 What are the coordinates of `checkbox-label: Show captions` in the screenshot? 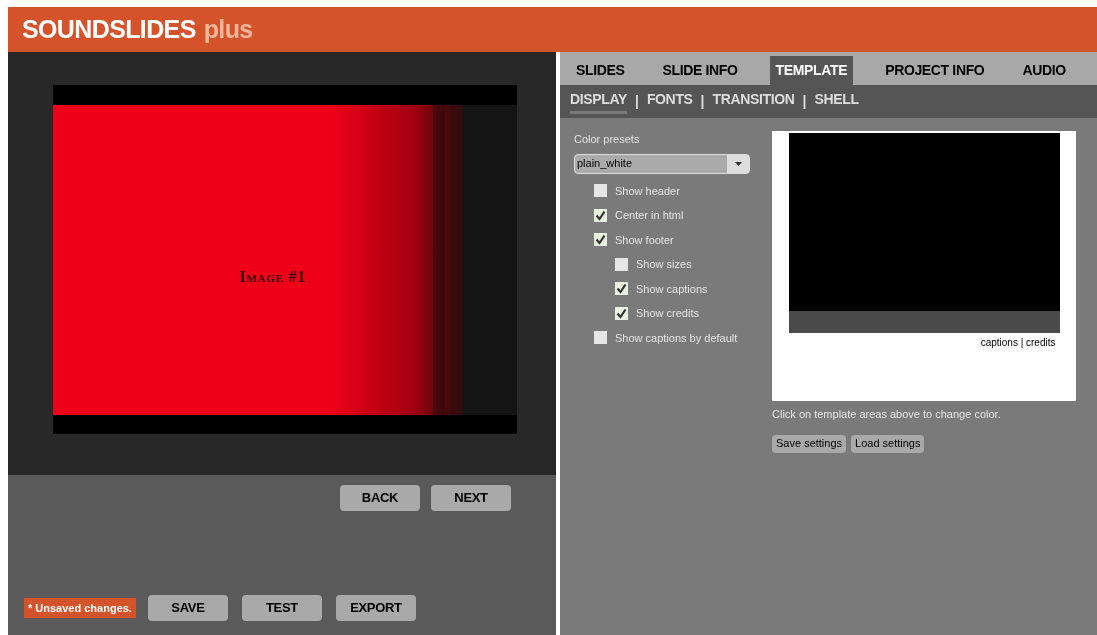 It's located at (672, 289).